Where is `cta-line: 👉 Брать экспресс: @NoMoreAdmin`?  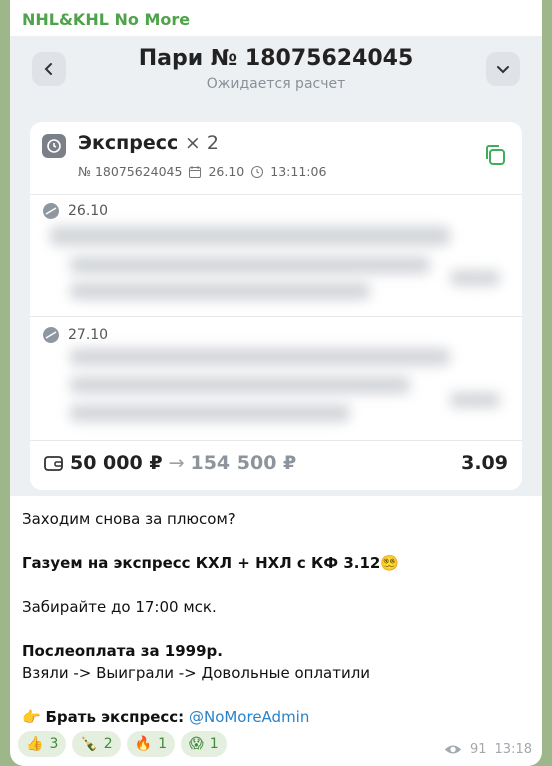
cta-line: 👉 Брать экспресс: @NoMoreAdmin is located at coordinates (277, 717).